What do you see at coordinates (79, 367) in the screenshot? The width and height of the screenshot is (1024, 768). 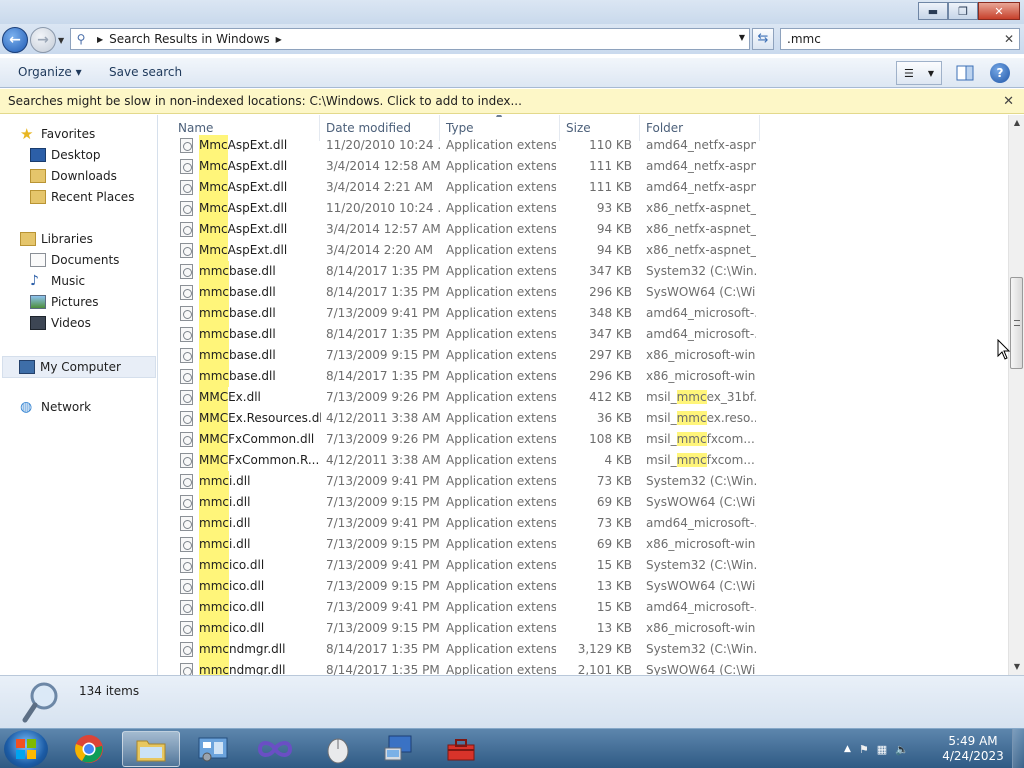 I see `nav-my-computer: My Computer` at bounding box center [79, 367].